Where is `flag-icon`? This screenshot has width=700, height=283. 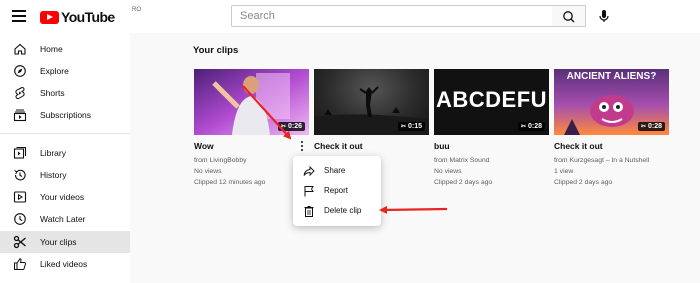 flag-icon is located at coordinates (309, 191).